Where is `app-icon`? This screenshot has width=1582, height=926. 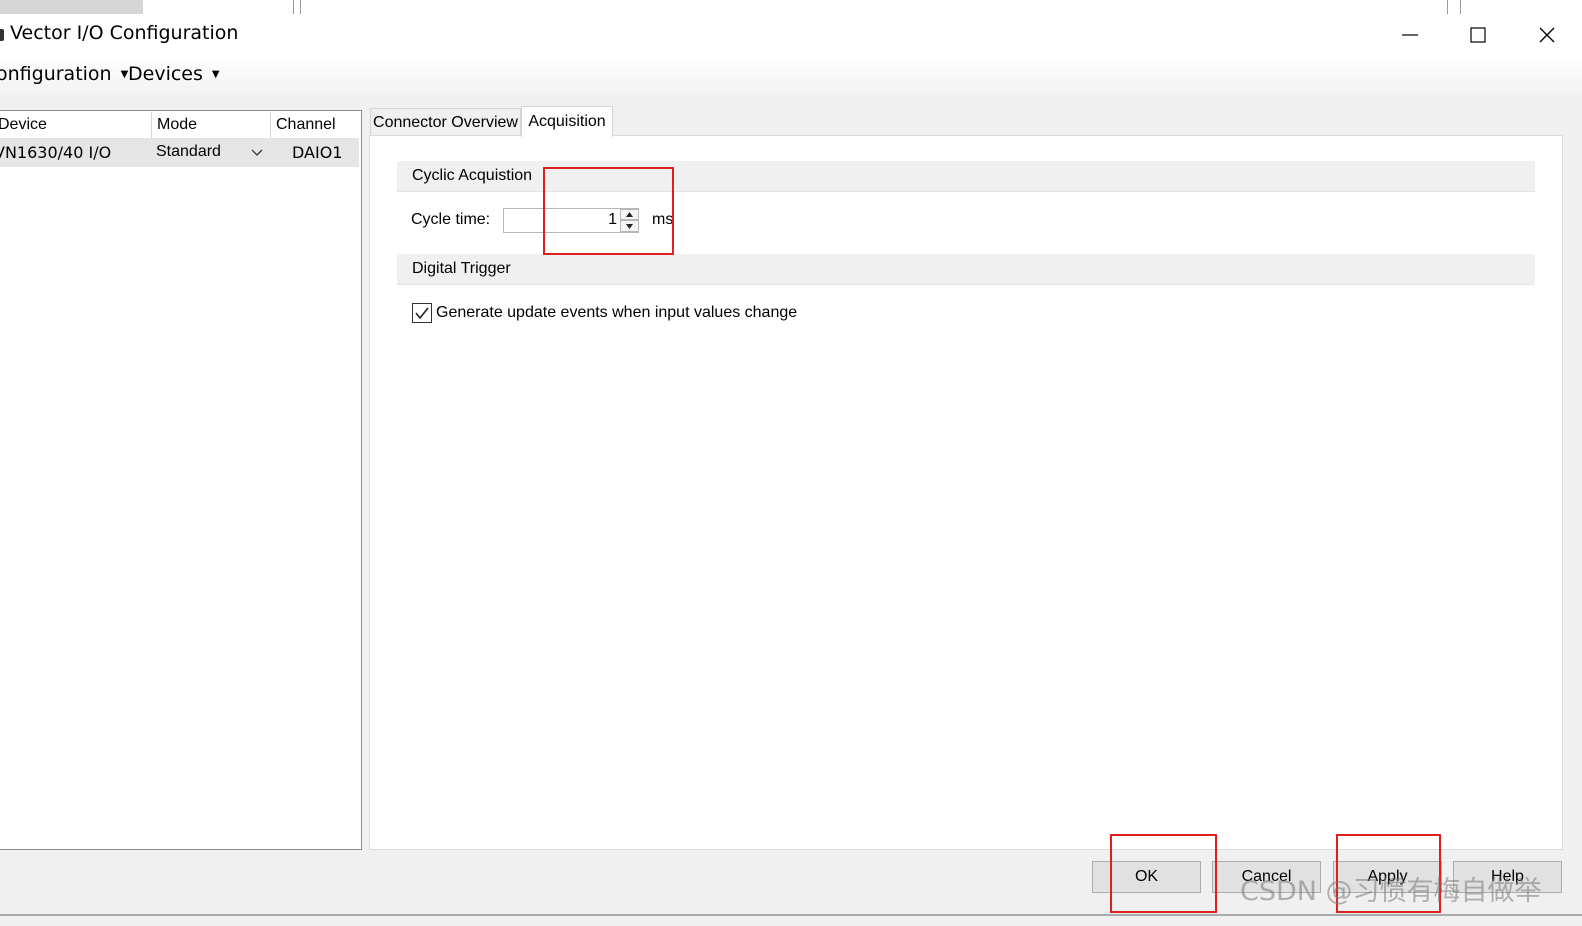
app-icon is located at coordinates (2, 35).